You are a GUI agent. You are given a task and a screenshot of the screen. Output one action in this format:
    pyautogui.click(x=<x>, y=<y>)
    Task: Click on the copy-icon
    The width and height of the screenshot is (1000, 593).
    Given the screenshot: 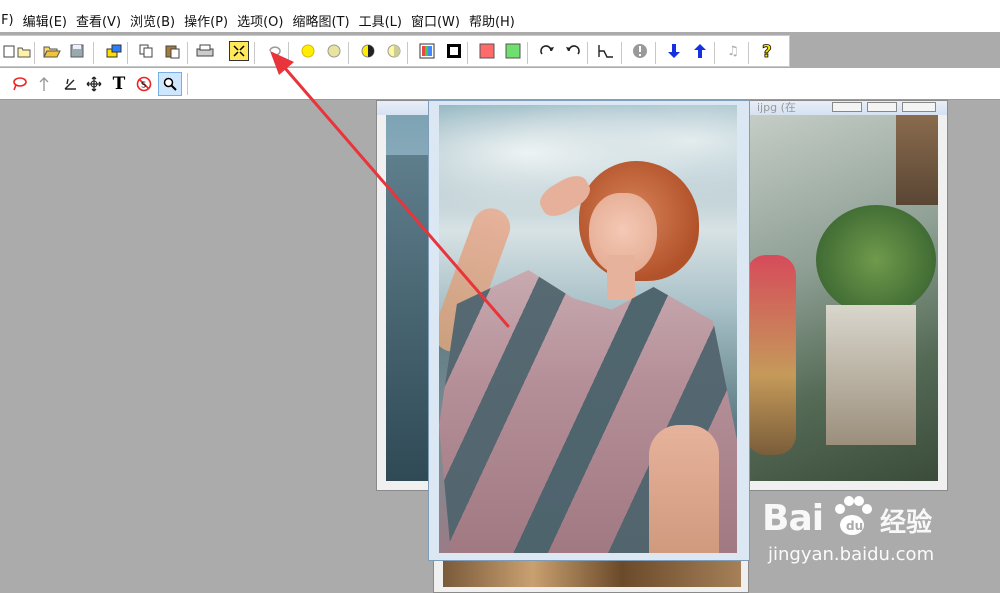 What is the action you would take?
    pyautogui.click(x=146, y=51)
    